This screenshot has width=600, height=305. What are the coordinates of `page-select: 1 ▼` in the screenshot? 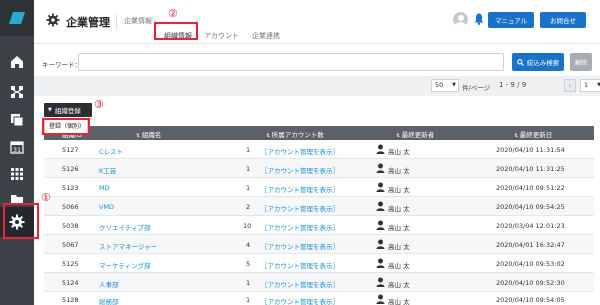 It's located at (590, 85).